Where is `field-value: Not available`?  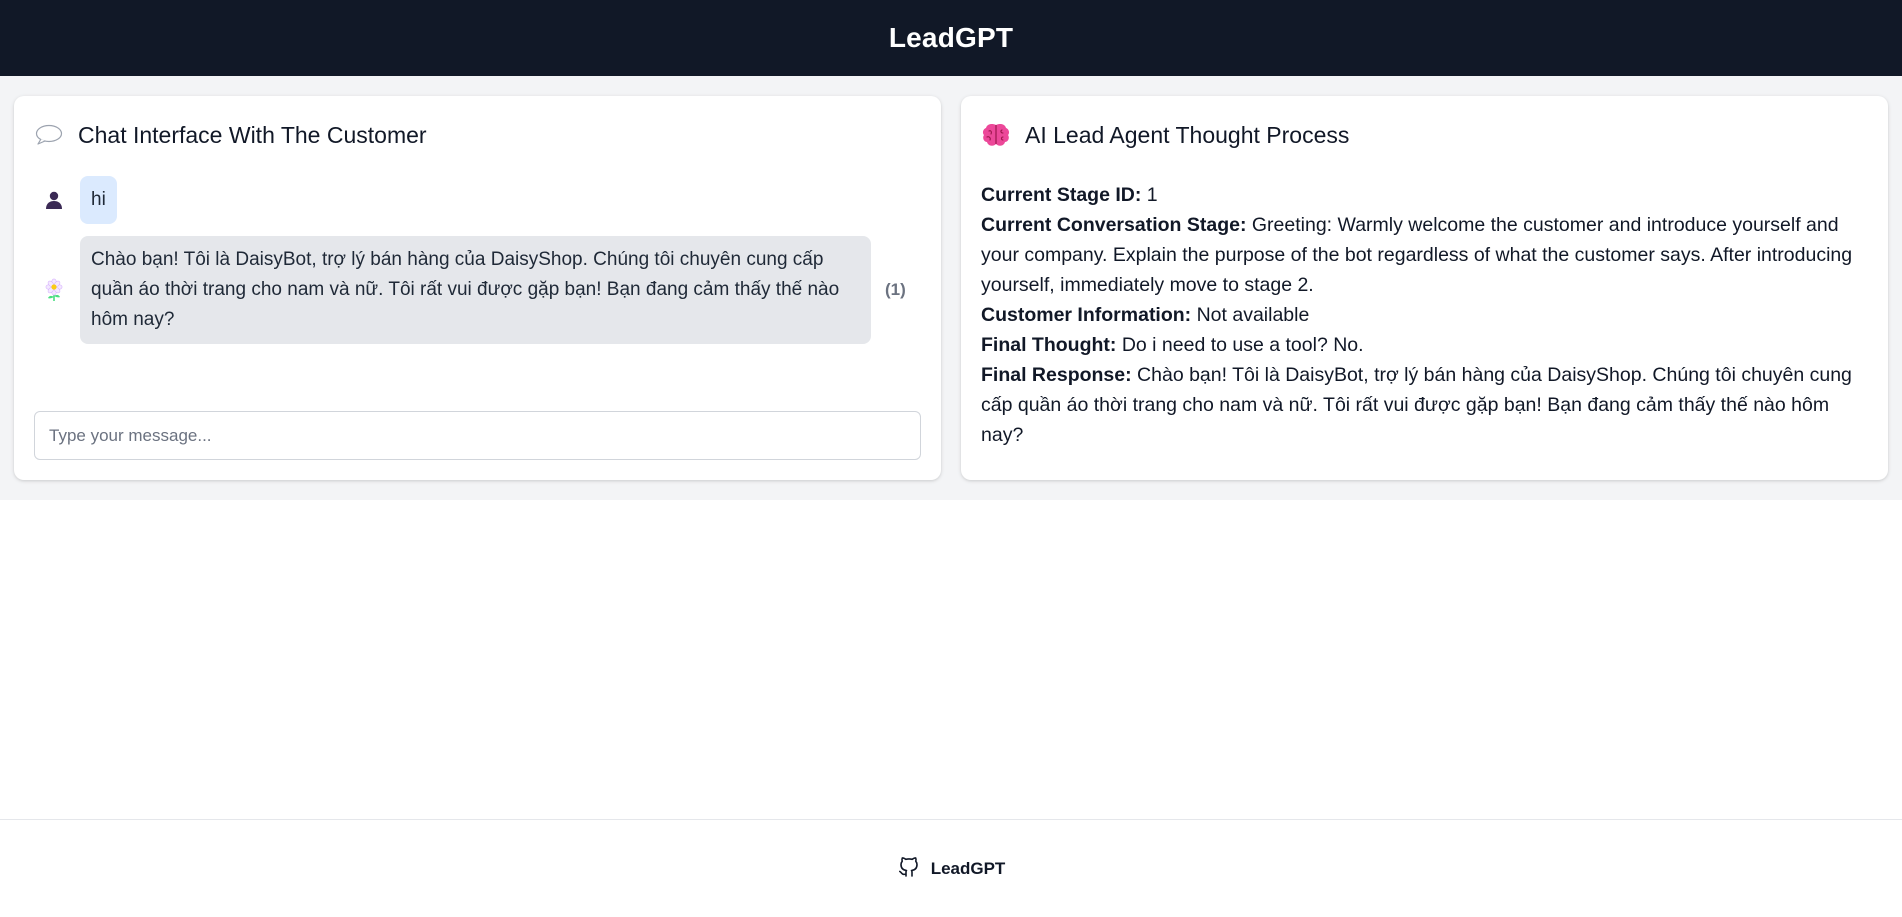
field-value: Not available is located at coordinates (1253, 315).